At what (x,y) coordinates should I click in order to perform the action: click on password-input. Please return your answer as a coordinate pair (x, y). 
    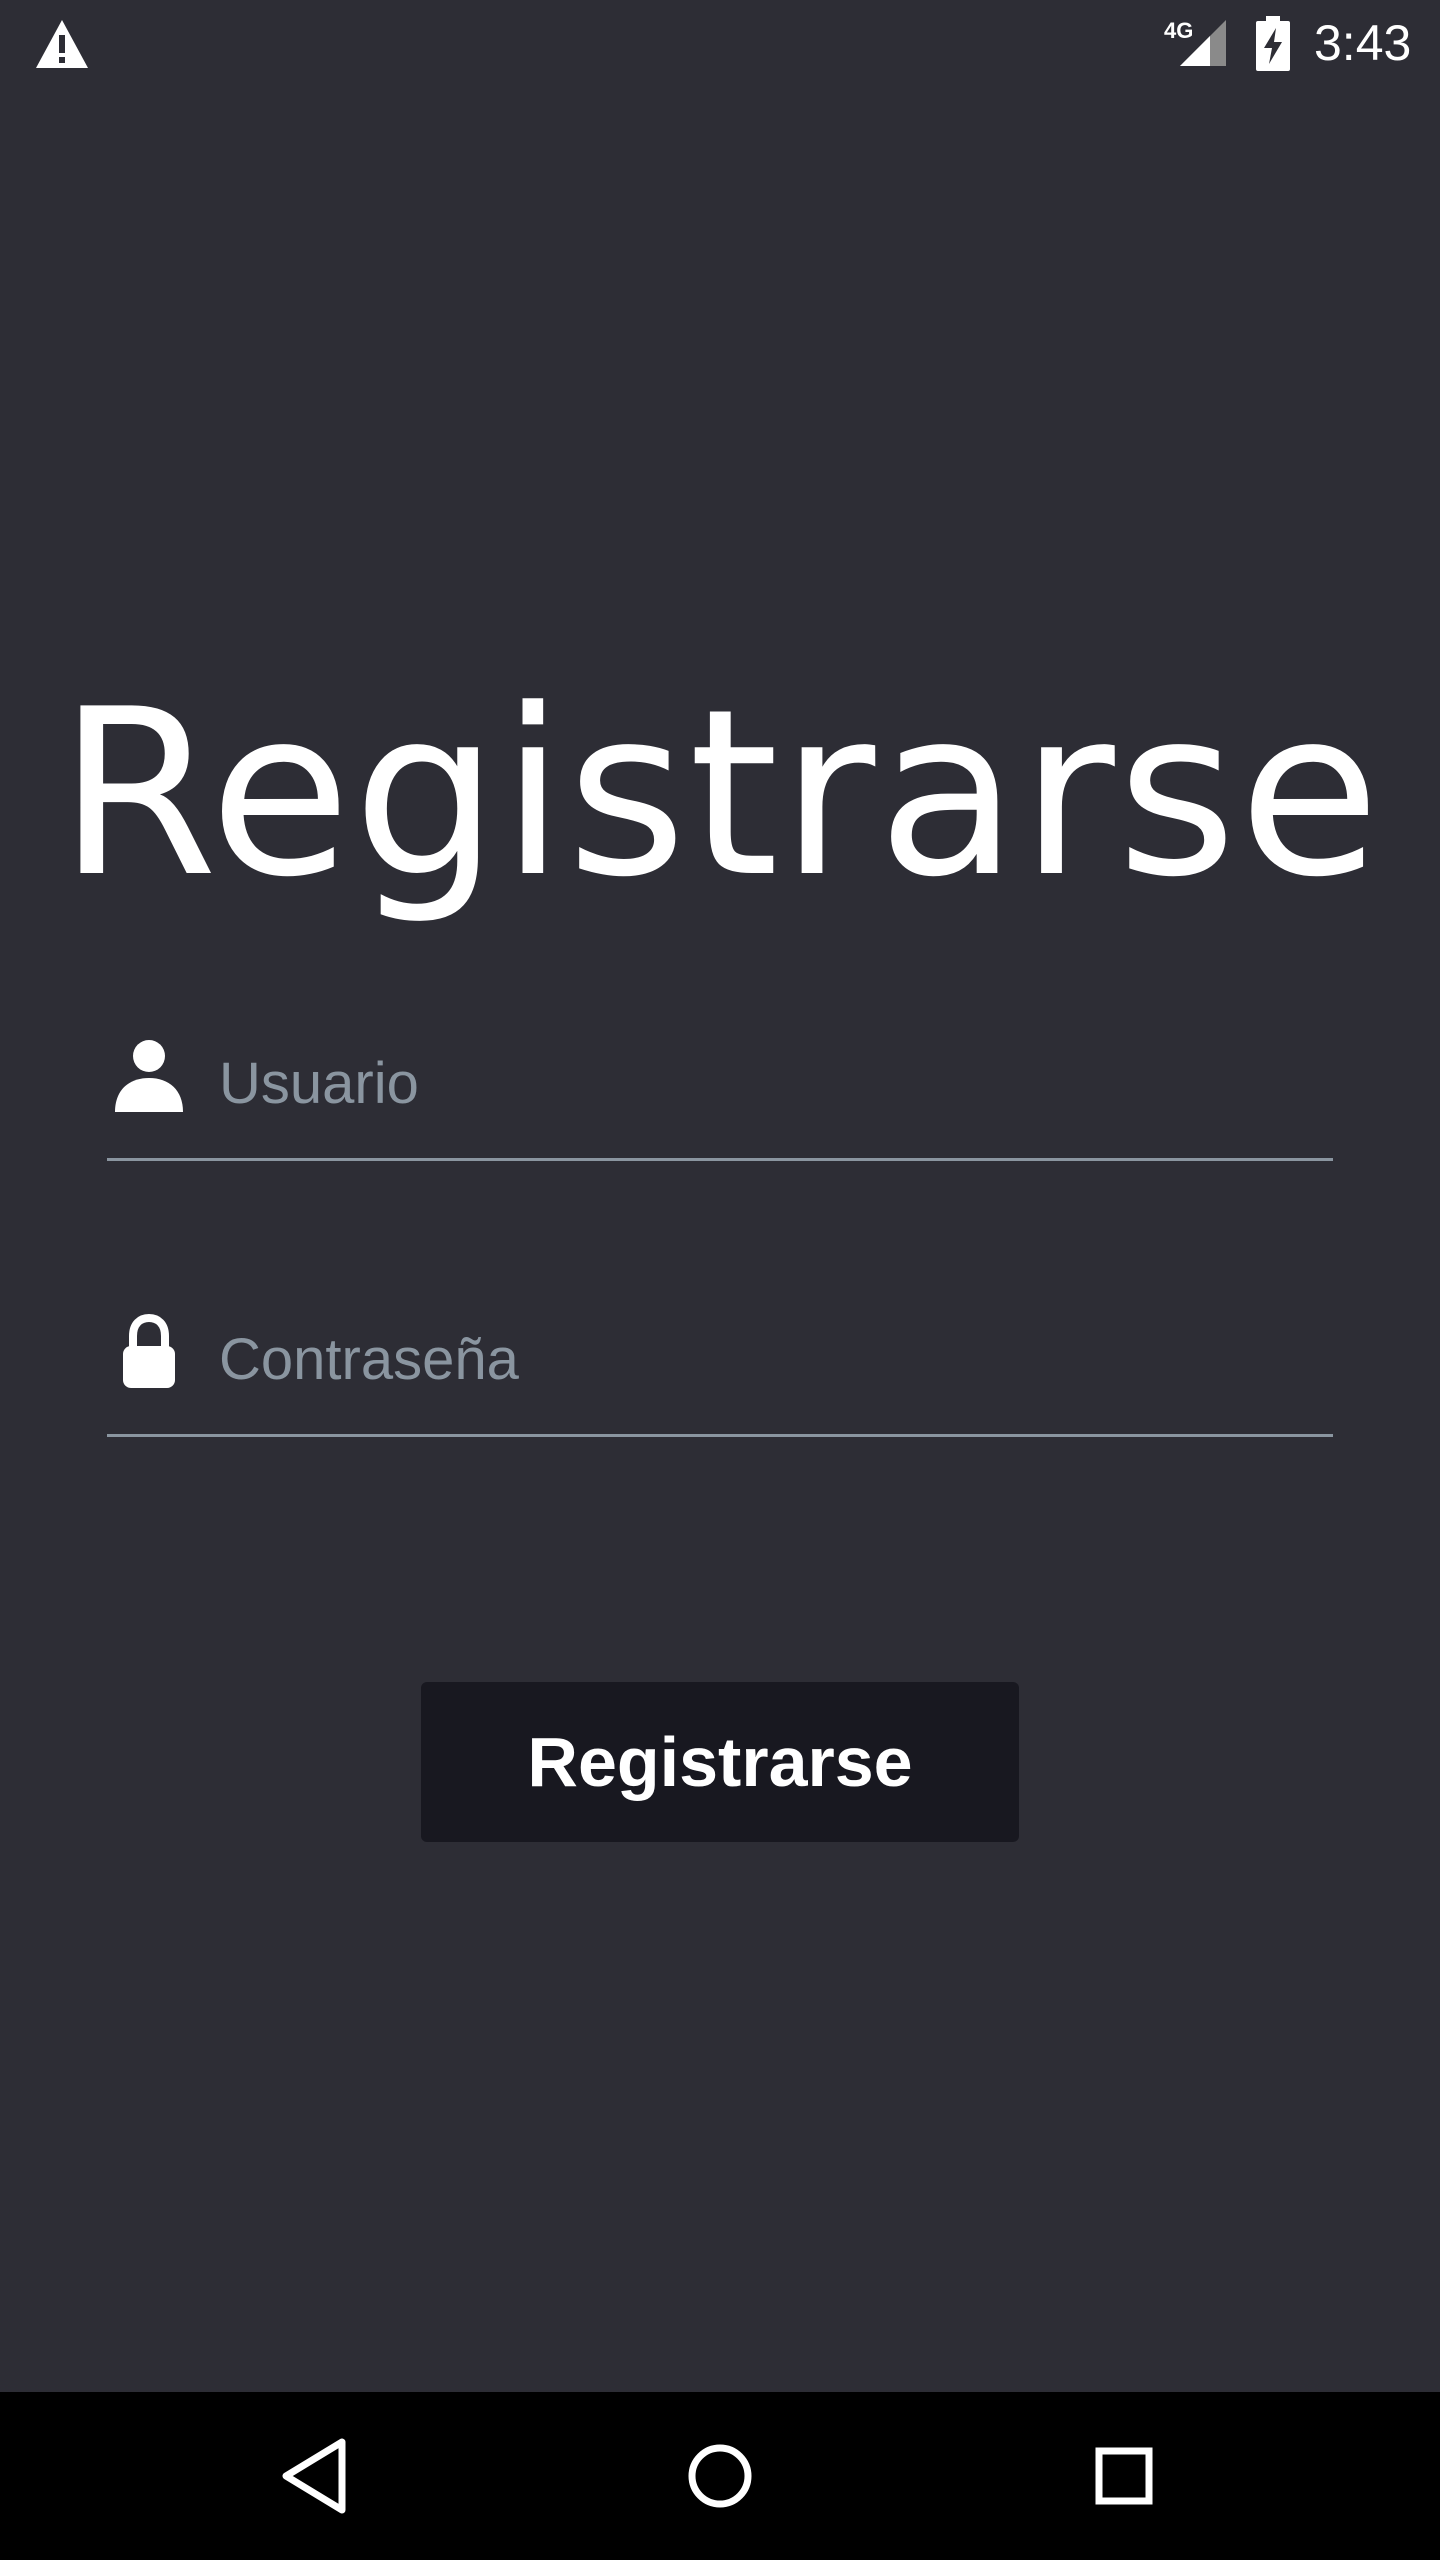
    Looking at the image, I should click on (769, 1359).